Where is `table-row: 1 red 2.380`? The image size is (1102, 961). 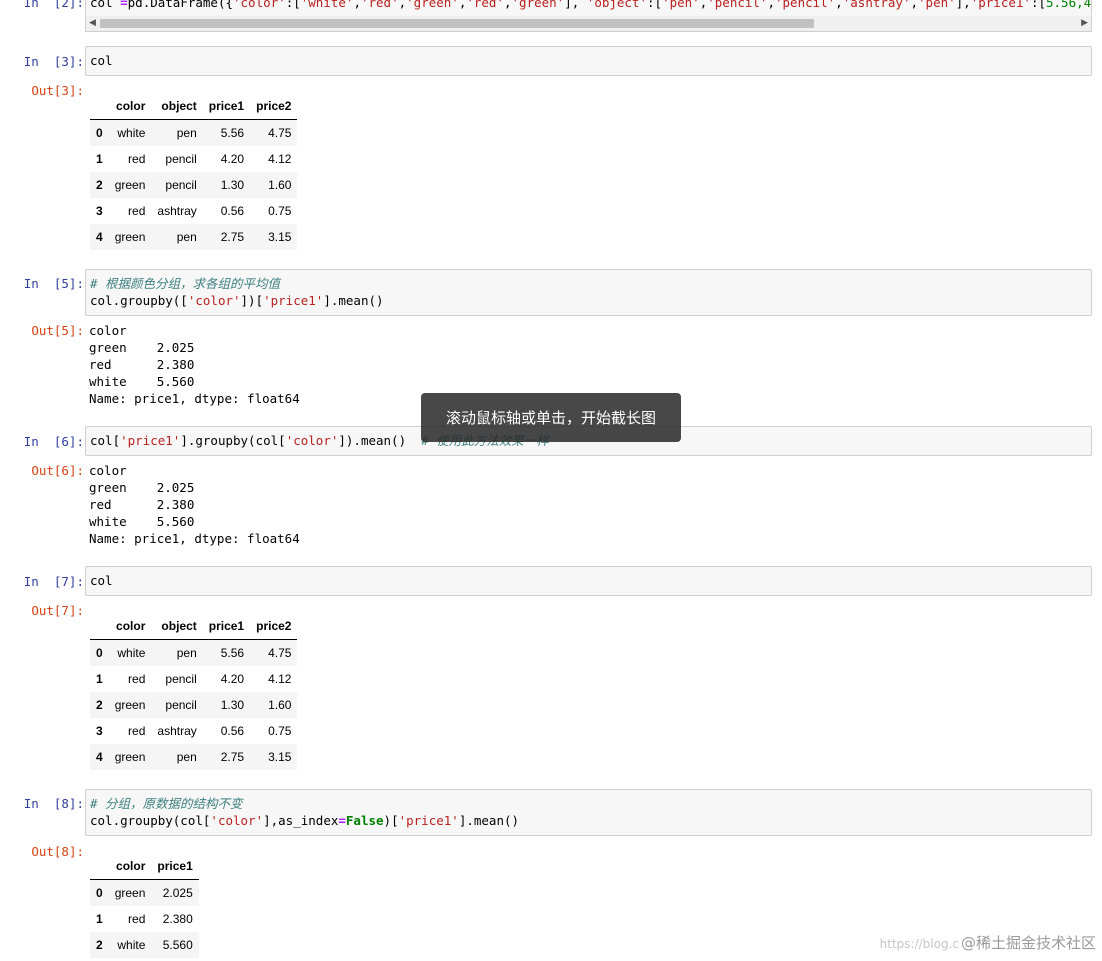
table-row: 1 red 2.380 is located at coordinates (144, 919).